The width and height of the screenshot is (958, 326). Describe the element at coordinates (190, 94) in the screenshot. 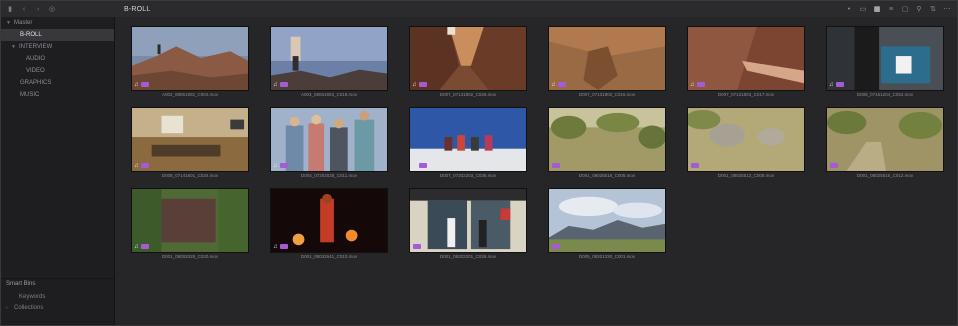

I see `clip-name: A002_08061902_C004.mov` at that location.